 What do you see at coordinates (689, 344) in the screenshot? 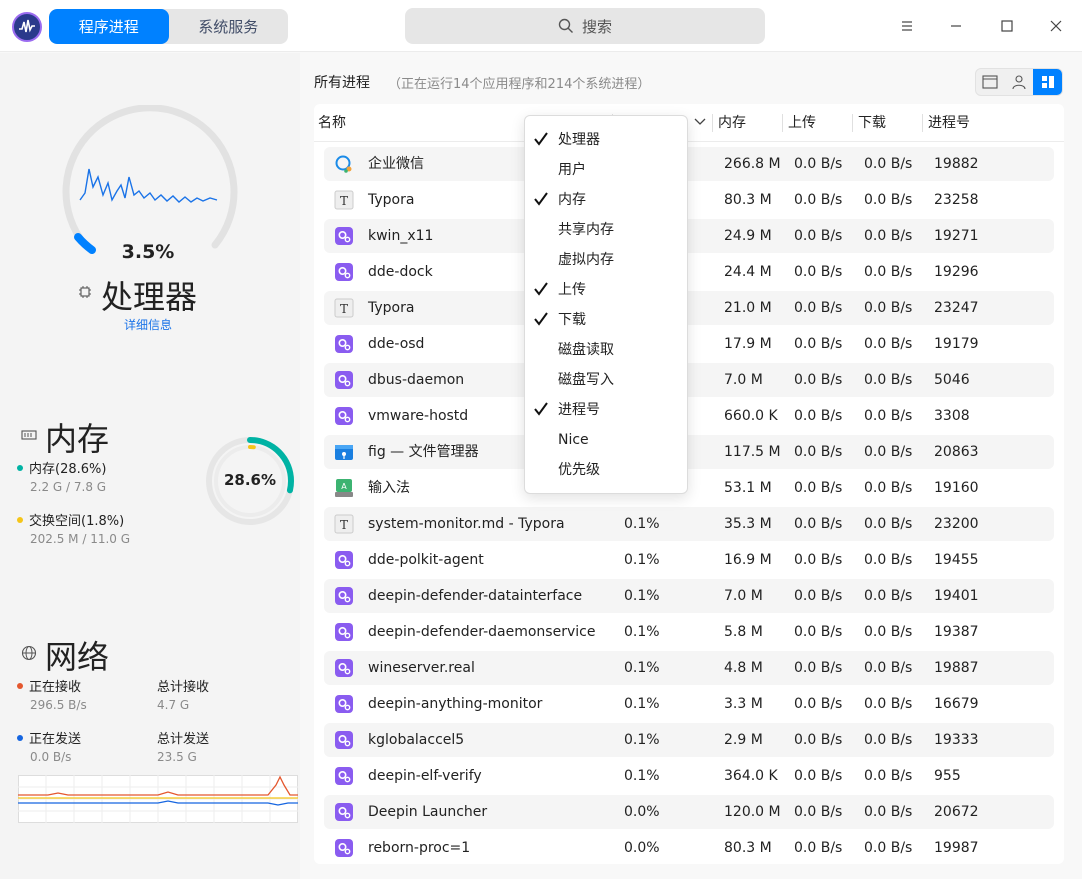
I see `table-row: dde-osd 17.9 M 0.0 B/s 0.0 B/s 19179` at bounding box center [689, 344].